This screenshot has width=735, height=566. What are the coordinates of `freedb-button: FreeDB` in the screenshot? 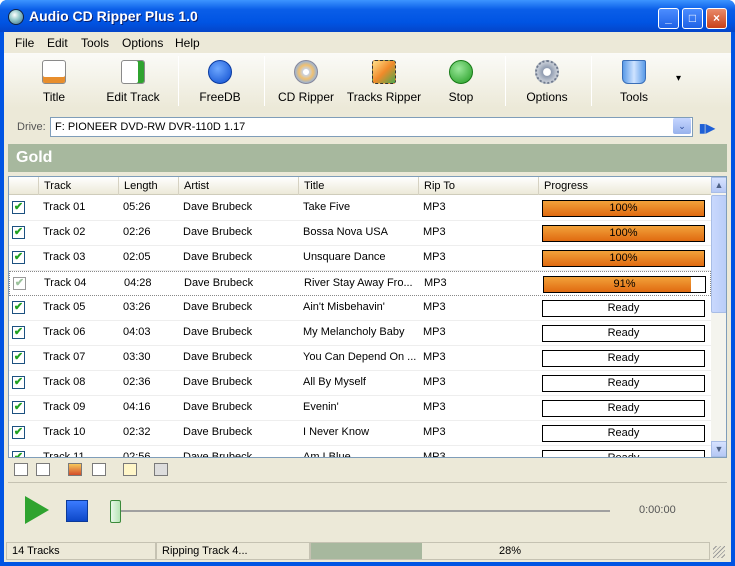 It's located at (220, 80).